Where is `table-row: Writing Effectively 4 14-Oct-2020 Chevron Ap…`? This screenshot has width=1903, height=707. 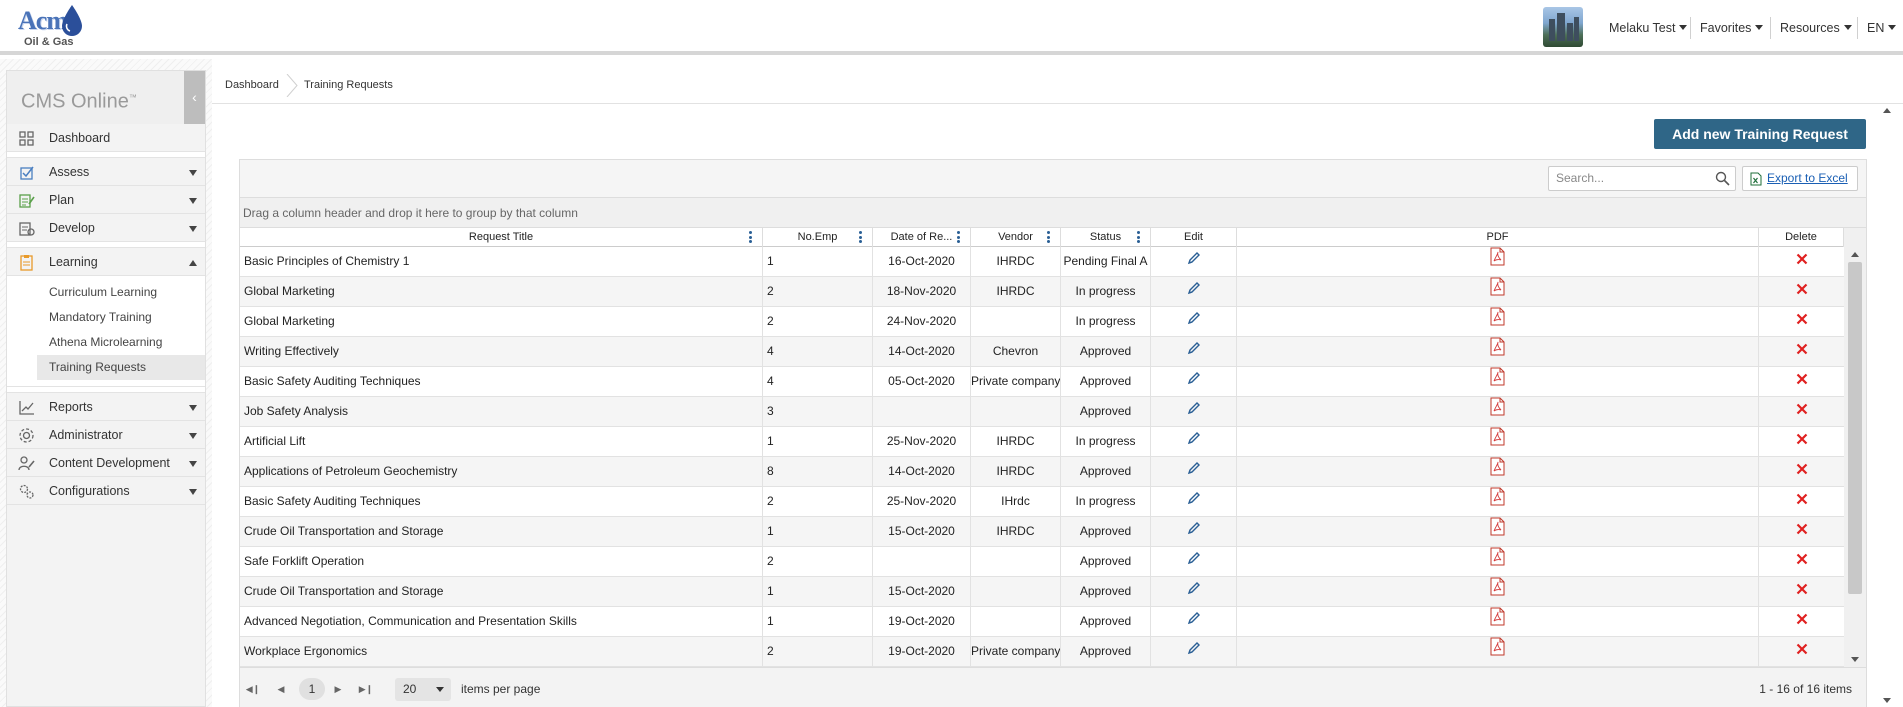
table-row: Writing Effectively 4 14-Oct-2020 Chevron Ap… is located at coordinates (1042, 352).